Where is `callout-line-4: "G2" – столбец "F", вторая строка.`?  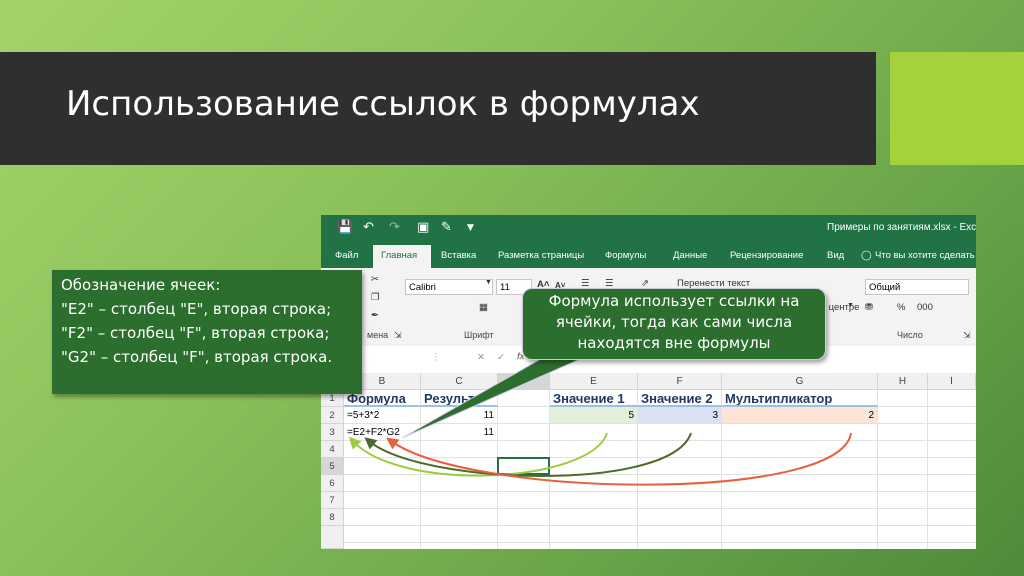 callout-line-4: "G2" – столбец "F", вторая строка. is located at coordinates (197, 357).